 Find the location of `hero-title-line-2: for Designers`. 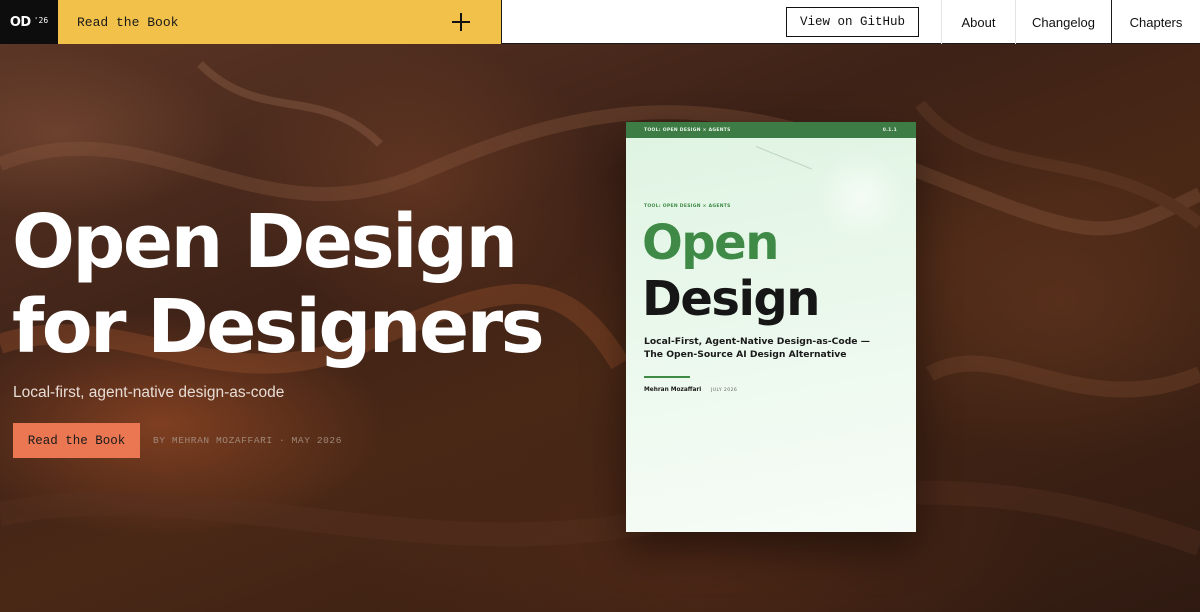

hero-title-line-2: for Designers is located at coordinates (278, 327).